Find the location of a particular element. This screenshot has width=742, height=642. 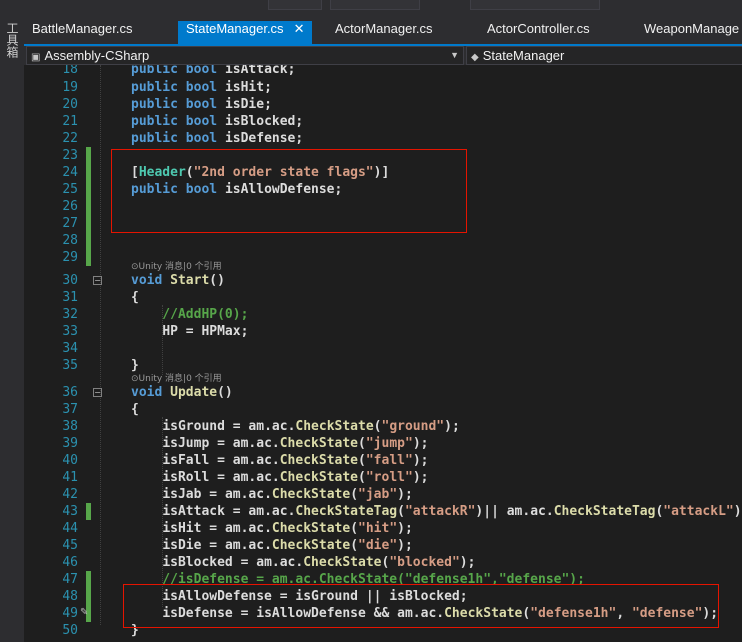

code-line: 20 public bool isDie; is located at coordinates (383, 104).